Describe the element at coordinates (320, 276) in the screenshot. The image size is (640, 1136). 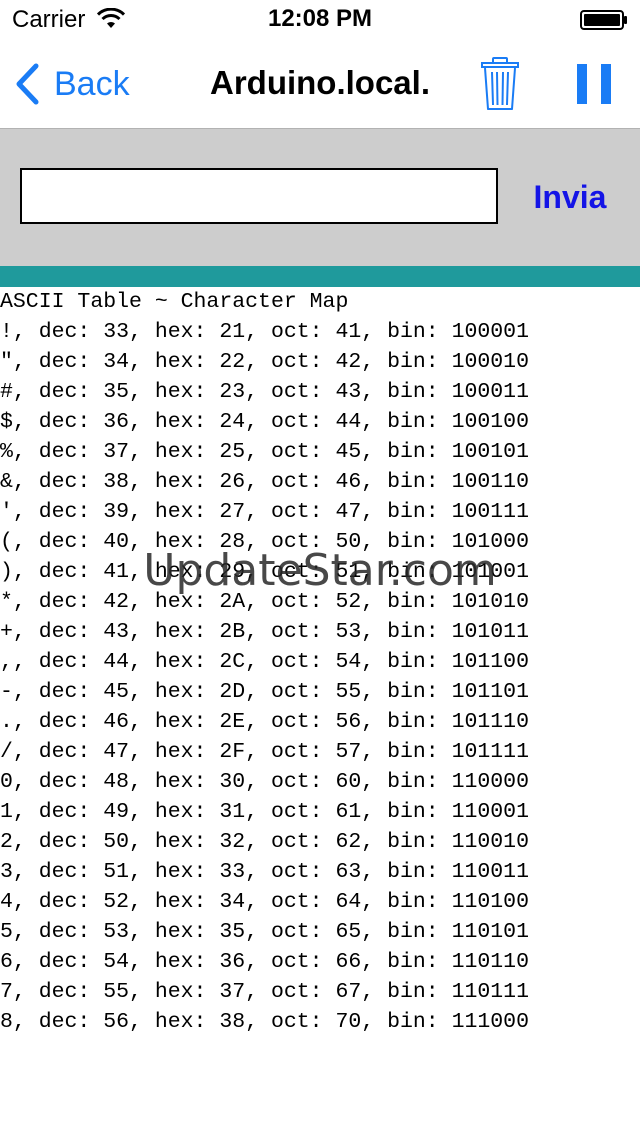
I see `divider-bar` at that location.